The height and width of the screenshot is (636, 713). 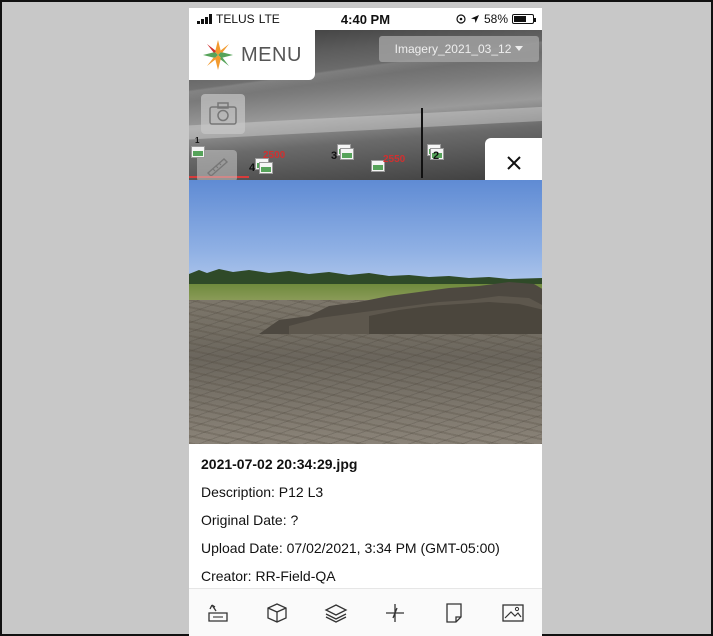 I want to click on photo-pin-count: 4, so click(x=252, y=168).